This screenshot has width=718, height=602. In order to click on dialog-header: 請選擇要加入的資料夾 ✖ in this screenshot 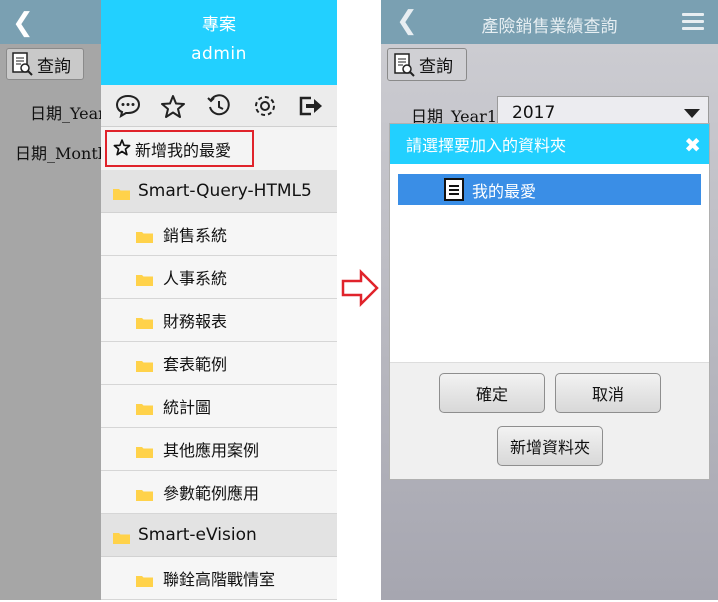, I will do `click(549, 144)`.